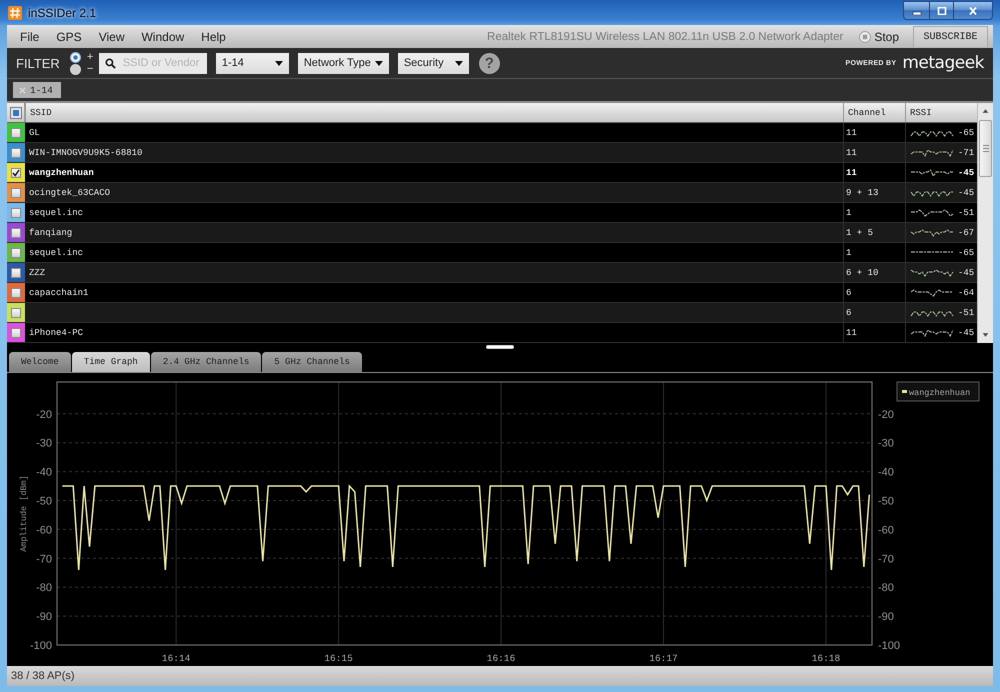 Image resolution: width=1000 pixels, height=692 pixels. I want to click on adapter-name: Realtek RTL8191SU Wireless LAN 802.11n USB 2.0 Network Adapter, so click(665, 36).